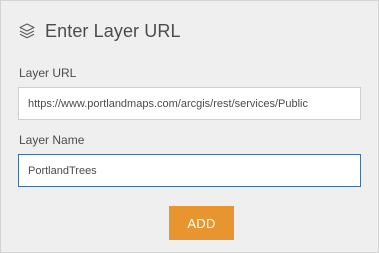  Describe the element at coordinates (113, 30) in the screenshot. I see `panel-title: Enter Layer URL` at that location.